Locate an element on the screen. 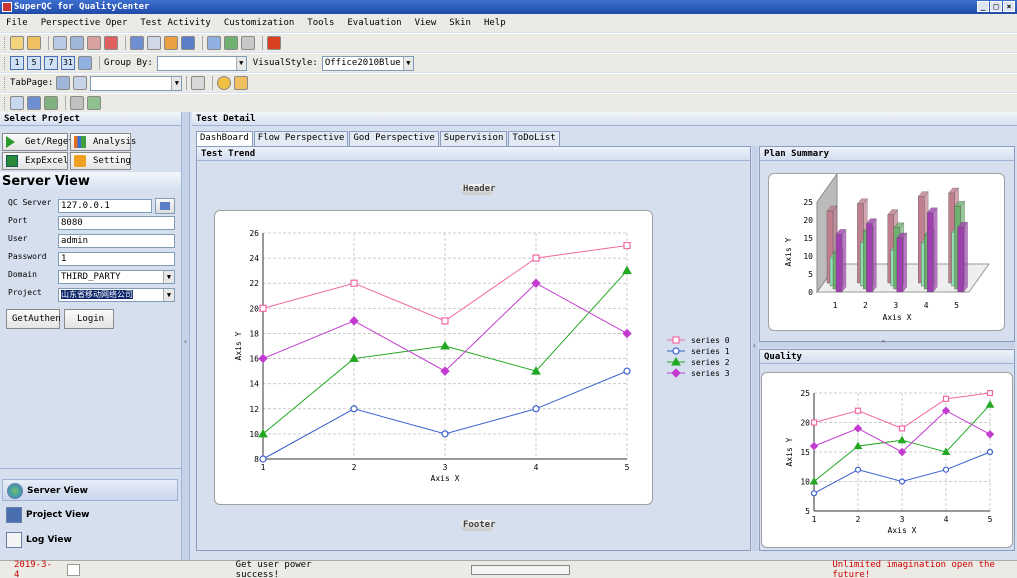 The height and width of the screenshot is (578, 1017). y-tick-label: 0 is located at coordinates (810, 292).